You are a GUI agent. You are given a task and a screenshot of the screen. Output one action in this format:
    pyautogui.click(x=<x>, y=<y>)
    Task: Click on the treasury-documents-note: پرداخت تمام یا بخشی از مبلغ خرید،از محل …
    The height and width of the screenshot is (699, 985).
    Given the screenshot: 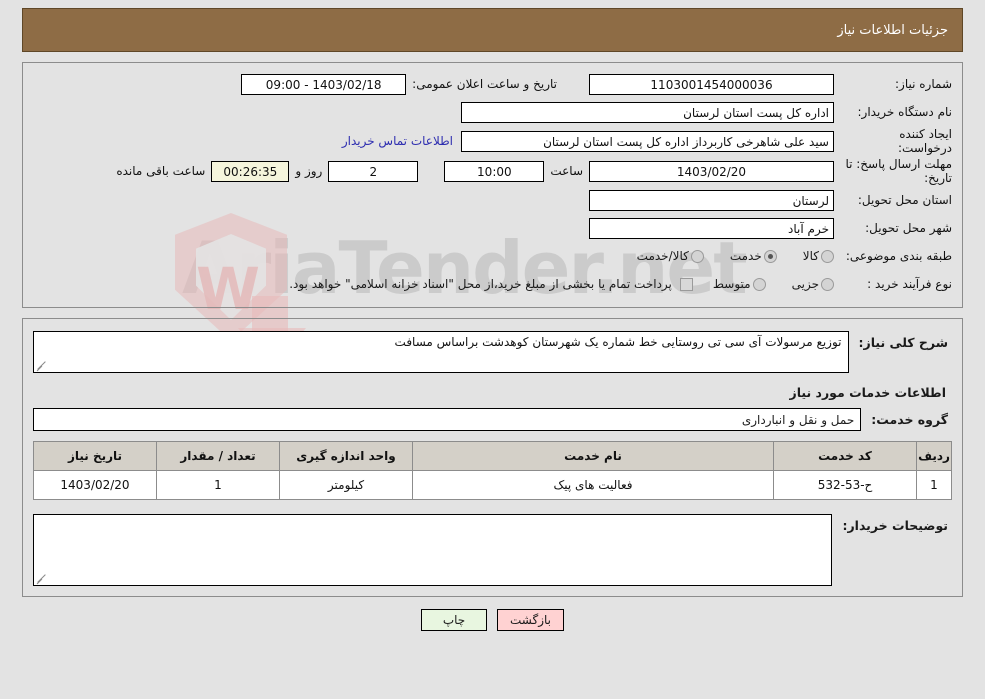 What is the action you would take?
    pyautogui.click(x=480, y=284)
    